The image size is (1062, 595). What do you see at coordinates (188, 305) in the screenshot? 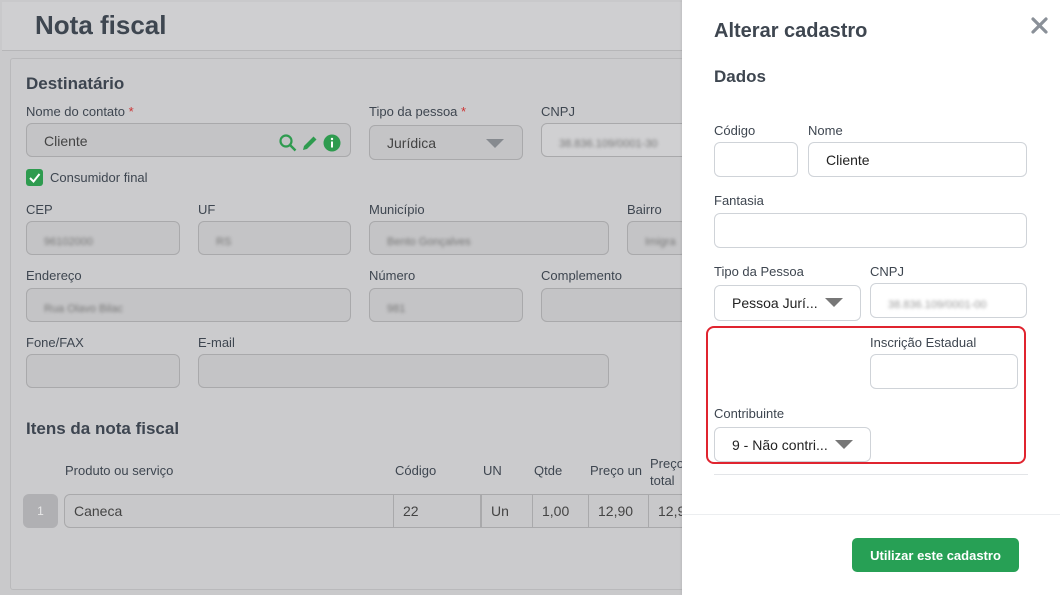
I see `endereco-input: Rua Olavo Bilac` at bounding box center [188, 305].